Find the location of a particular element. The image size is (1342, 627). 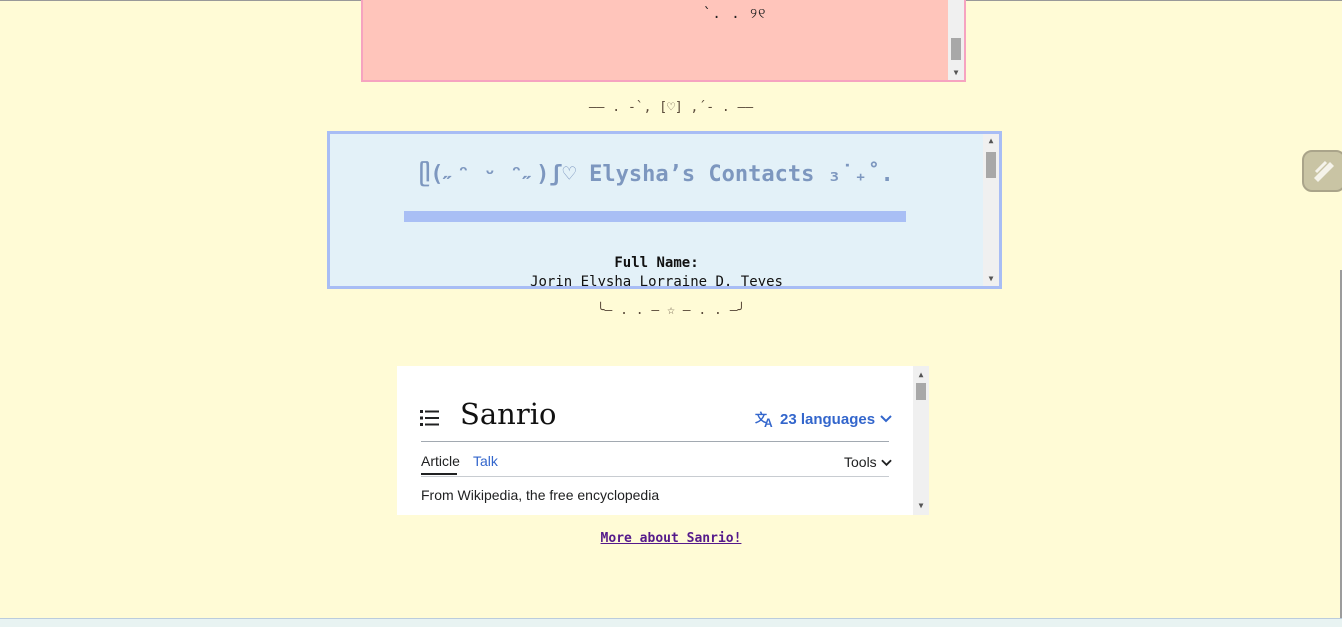

tabs-divider is located at coordinates (655, 476).